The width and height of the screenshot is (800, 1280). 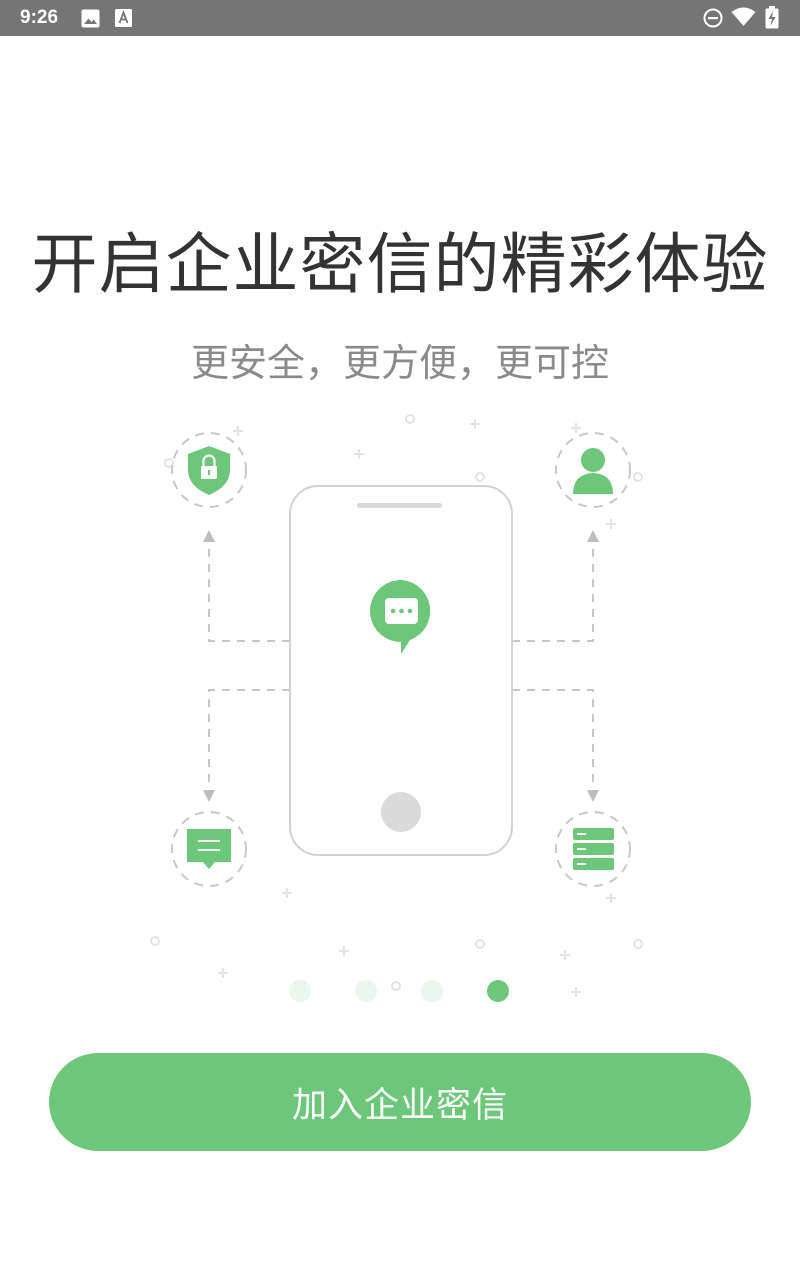 What do you see at coordinates (400, 18) in the screenshot?
I see `status-bar: 9:26` at bounding box center [400, 18].